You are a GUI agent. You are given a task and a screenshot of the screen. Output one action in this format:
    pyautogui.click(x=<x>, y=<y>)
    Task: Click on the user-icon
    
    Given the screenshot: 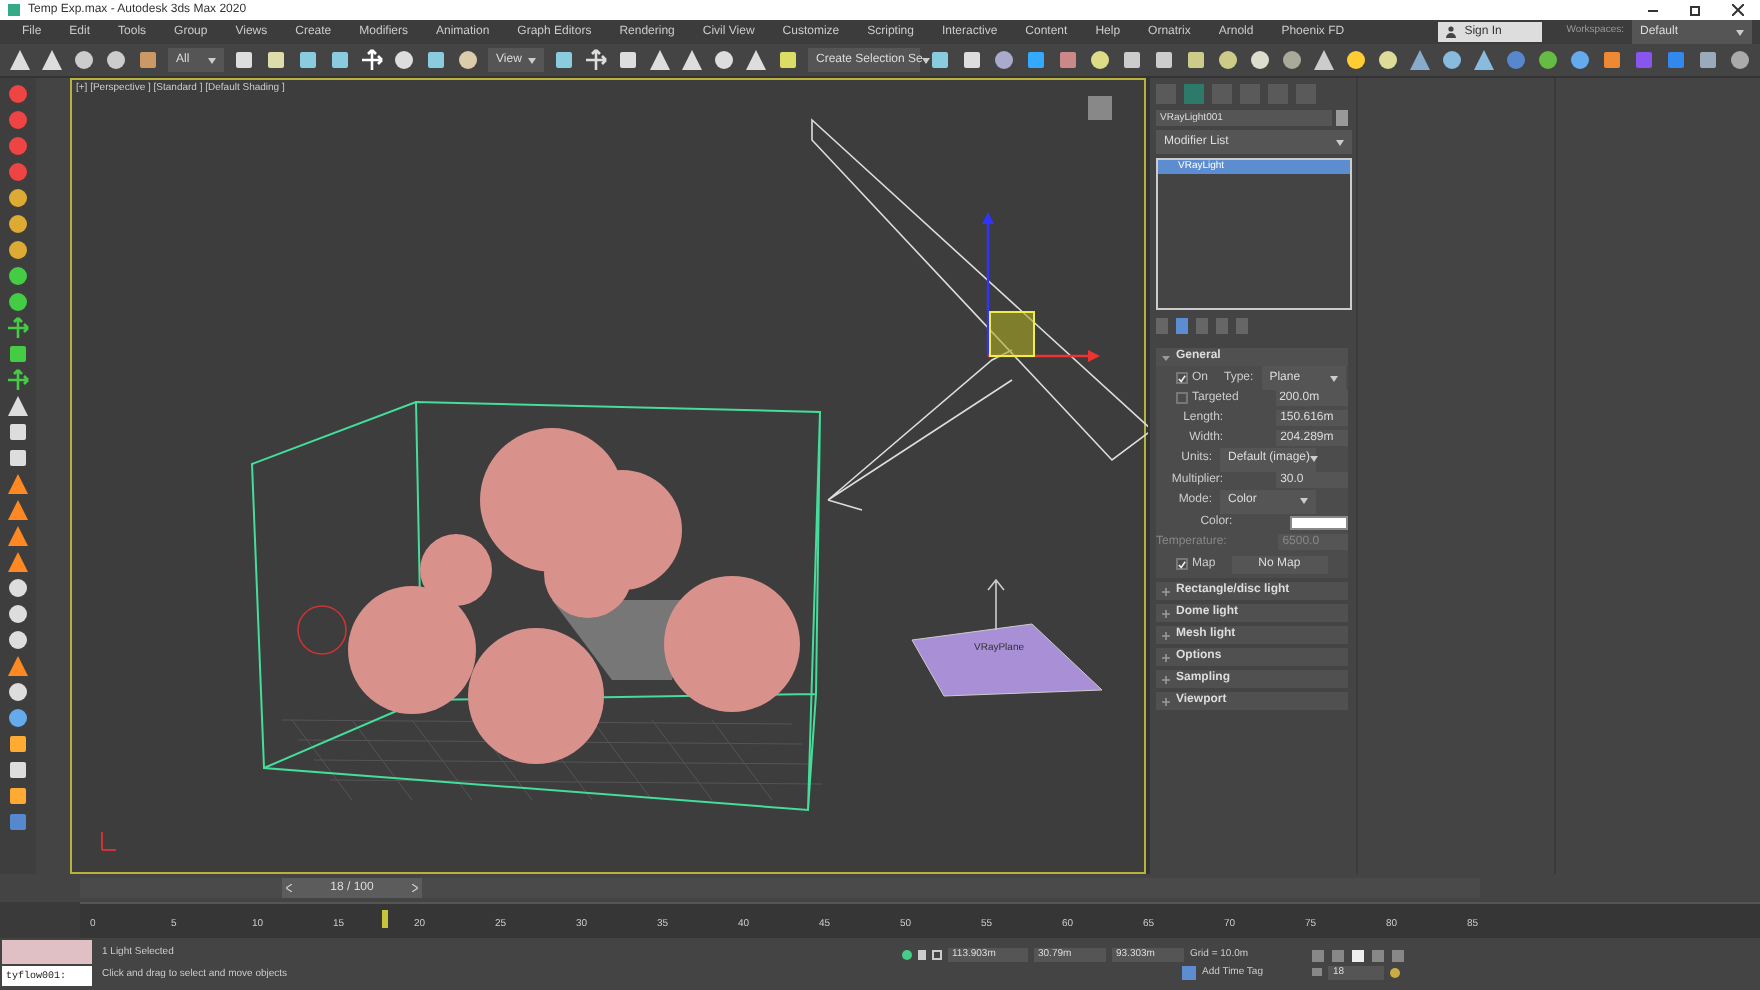 What is the action you would take?
    pyautogui.click(x=1451, y=32)
    